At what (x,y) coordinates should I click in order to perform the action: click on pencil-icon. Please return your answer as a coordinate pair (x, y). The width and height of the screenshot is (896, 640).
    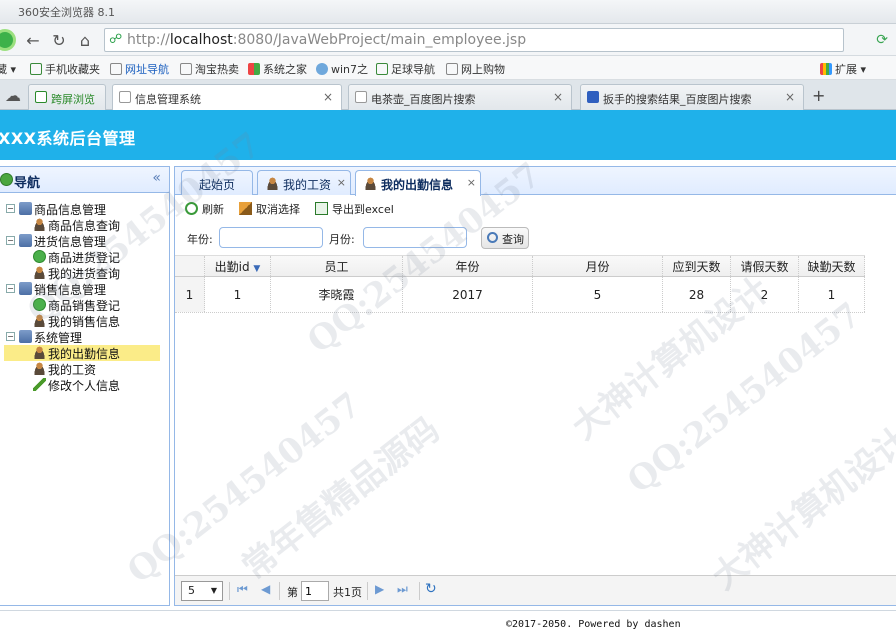
    Looking at the image, I should click on (39, 384).